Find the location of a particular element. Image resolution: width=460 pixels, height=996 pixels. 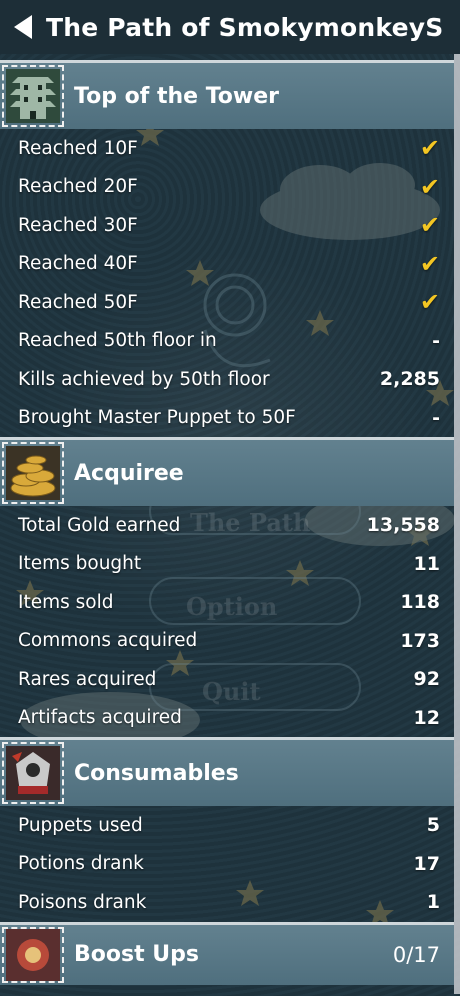

stat-value: 92 is located at coordinates (426, 679).